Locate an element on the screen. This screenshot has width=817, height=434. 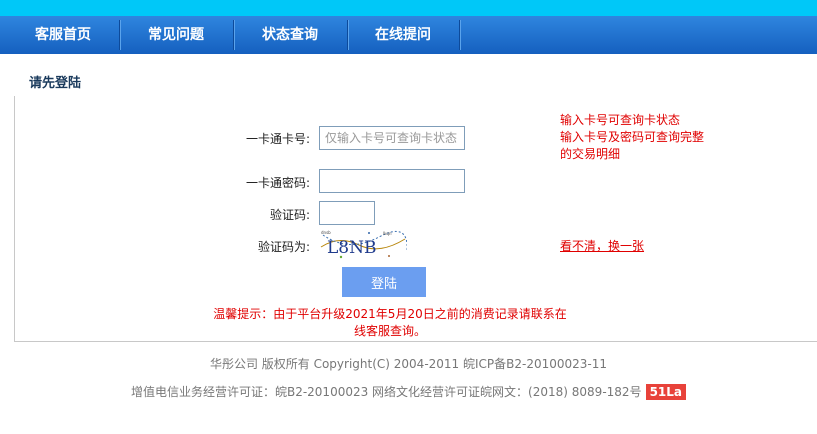
captcha-image: dnsb lkqn L8NB is located at coordinates (363, 245).